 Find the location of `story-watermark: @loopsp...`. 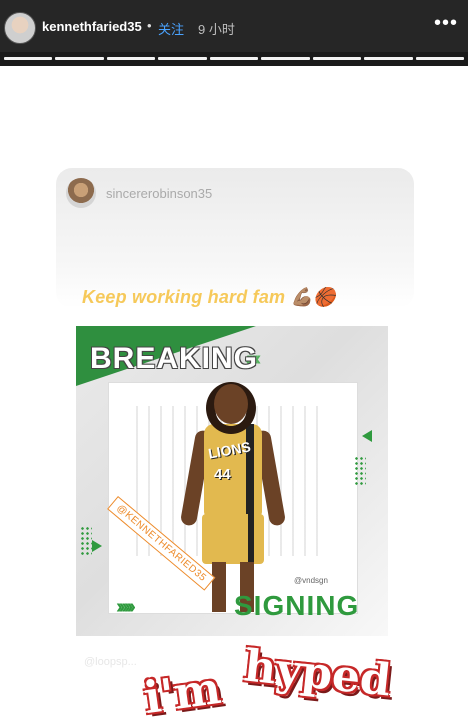

story-watermark: @loopsp... is located at coordinates (110, 662).